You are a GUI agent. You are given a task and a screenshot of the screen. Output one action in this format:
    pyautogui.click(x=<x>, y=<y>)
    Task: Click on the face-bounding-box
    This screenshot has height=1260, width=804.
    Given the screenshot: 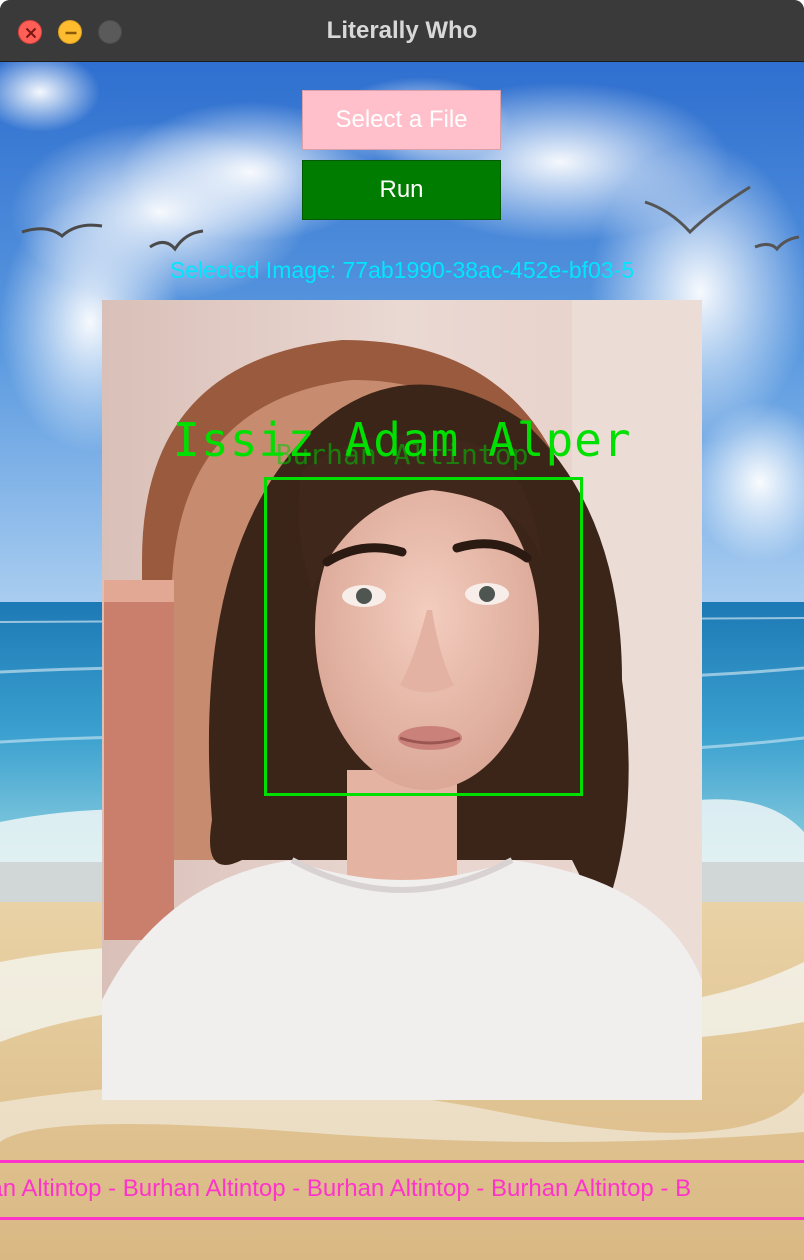 What is the action you would take?
    pyautogui.click(x=423, y=636)
    